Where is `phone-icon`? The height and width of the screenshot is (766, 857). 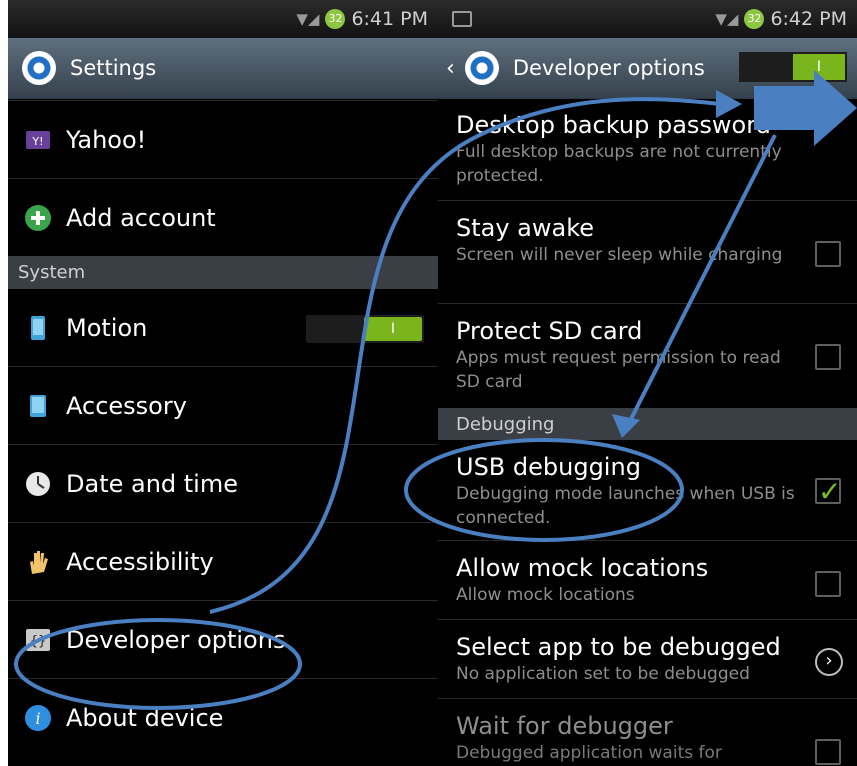
phone-icon is located at coordinates (38, 327).